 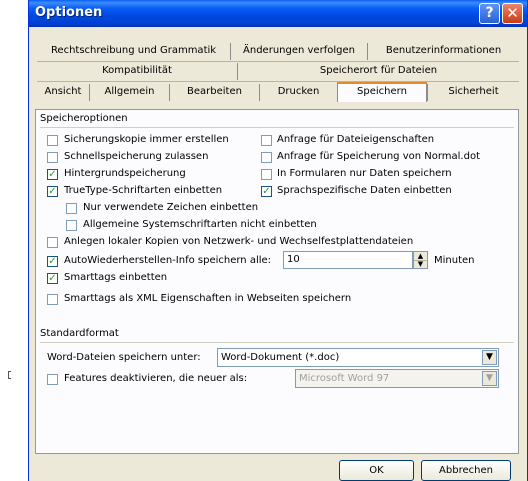 What do you see at coordinates (52, 191) in the screenshot?
I see `checkbox-embed-truetype: ✓` at bounding box center [52, 191].